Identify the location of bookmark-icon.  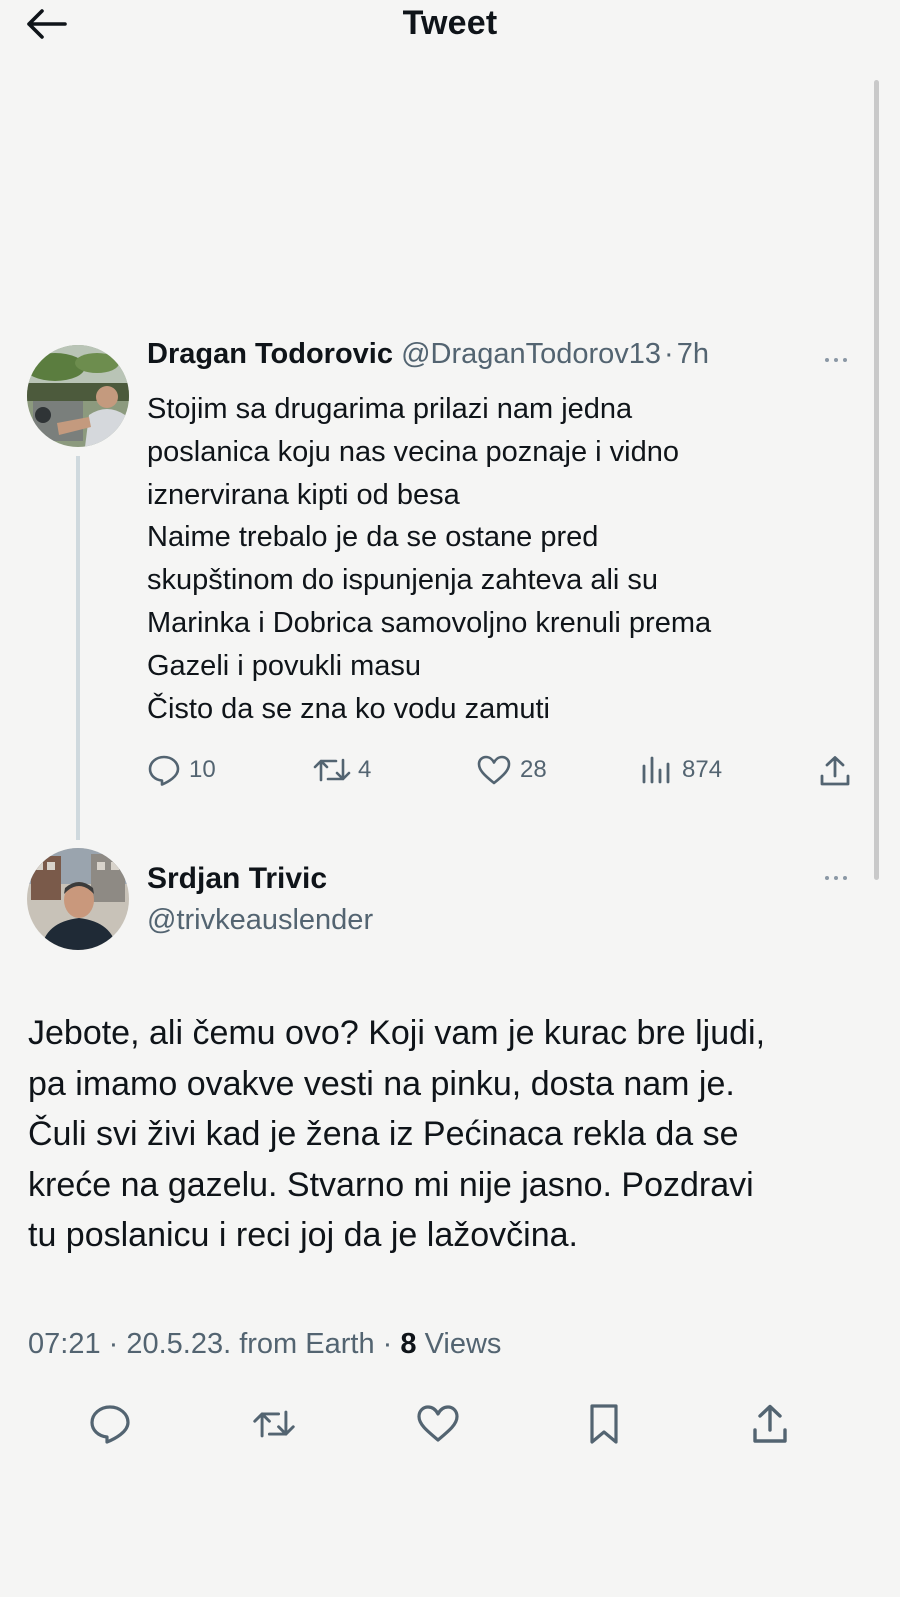
(604, 1424).